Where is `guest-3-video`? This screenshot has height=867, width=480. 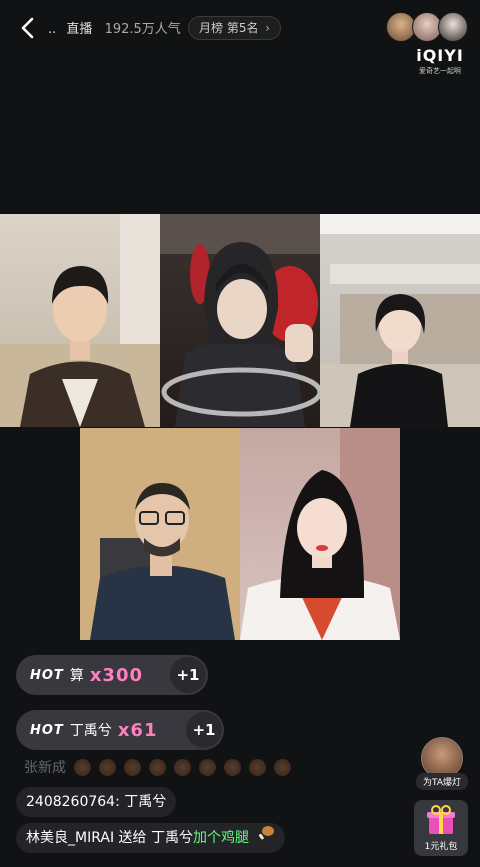
guest-3-video is located at coordinates (400, 320).